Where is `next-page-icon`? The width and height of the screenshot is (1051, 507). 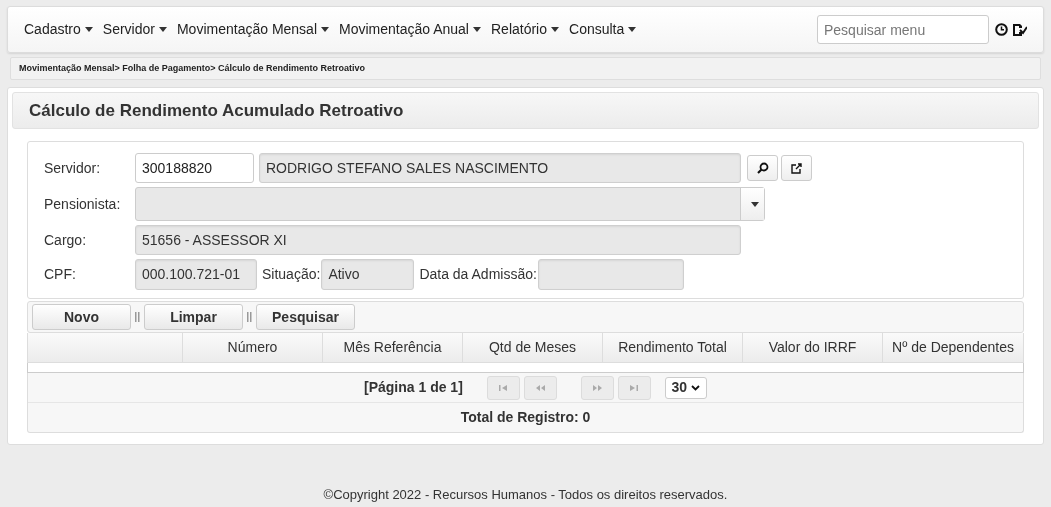
next-page-icon is located at coordinates (597, 387).